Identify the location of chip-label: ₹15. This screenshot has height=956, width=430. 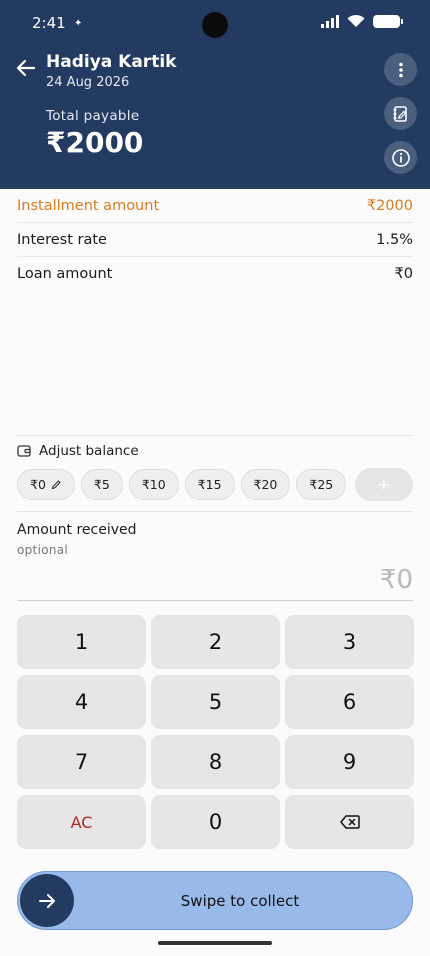
(209, 484).